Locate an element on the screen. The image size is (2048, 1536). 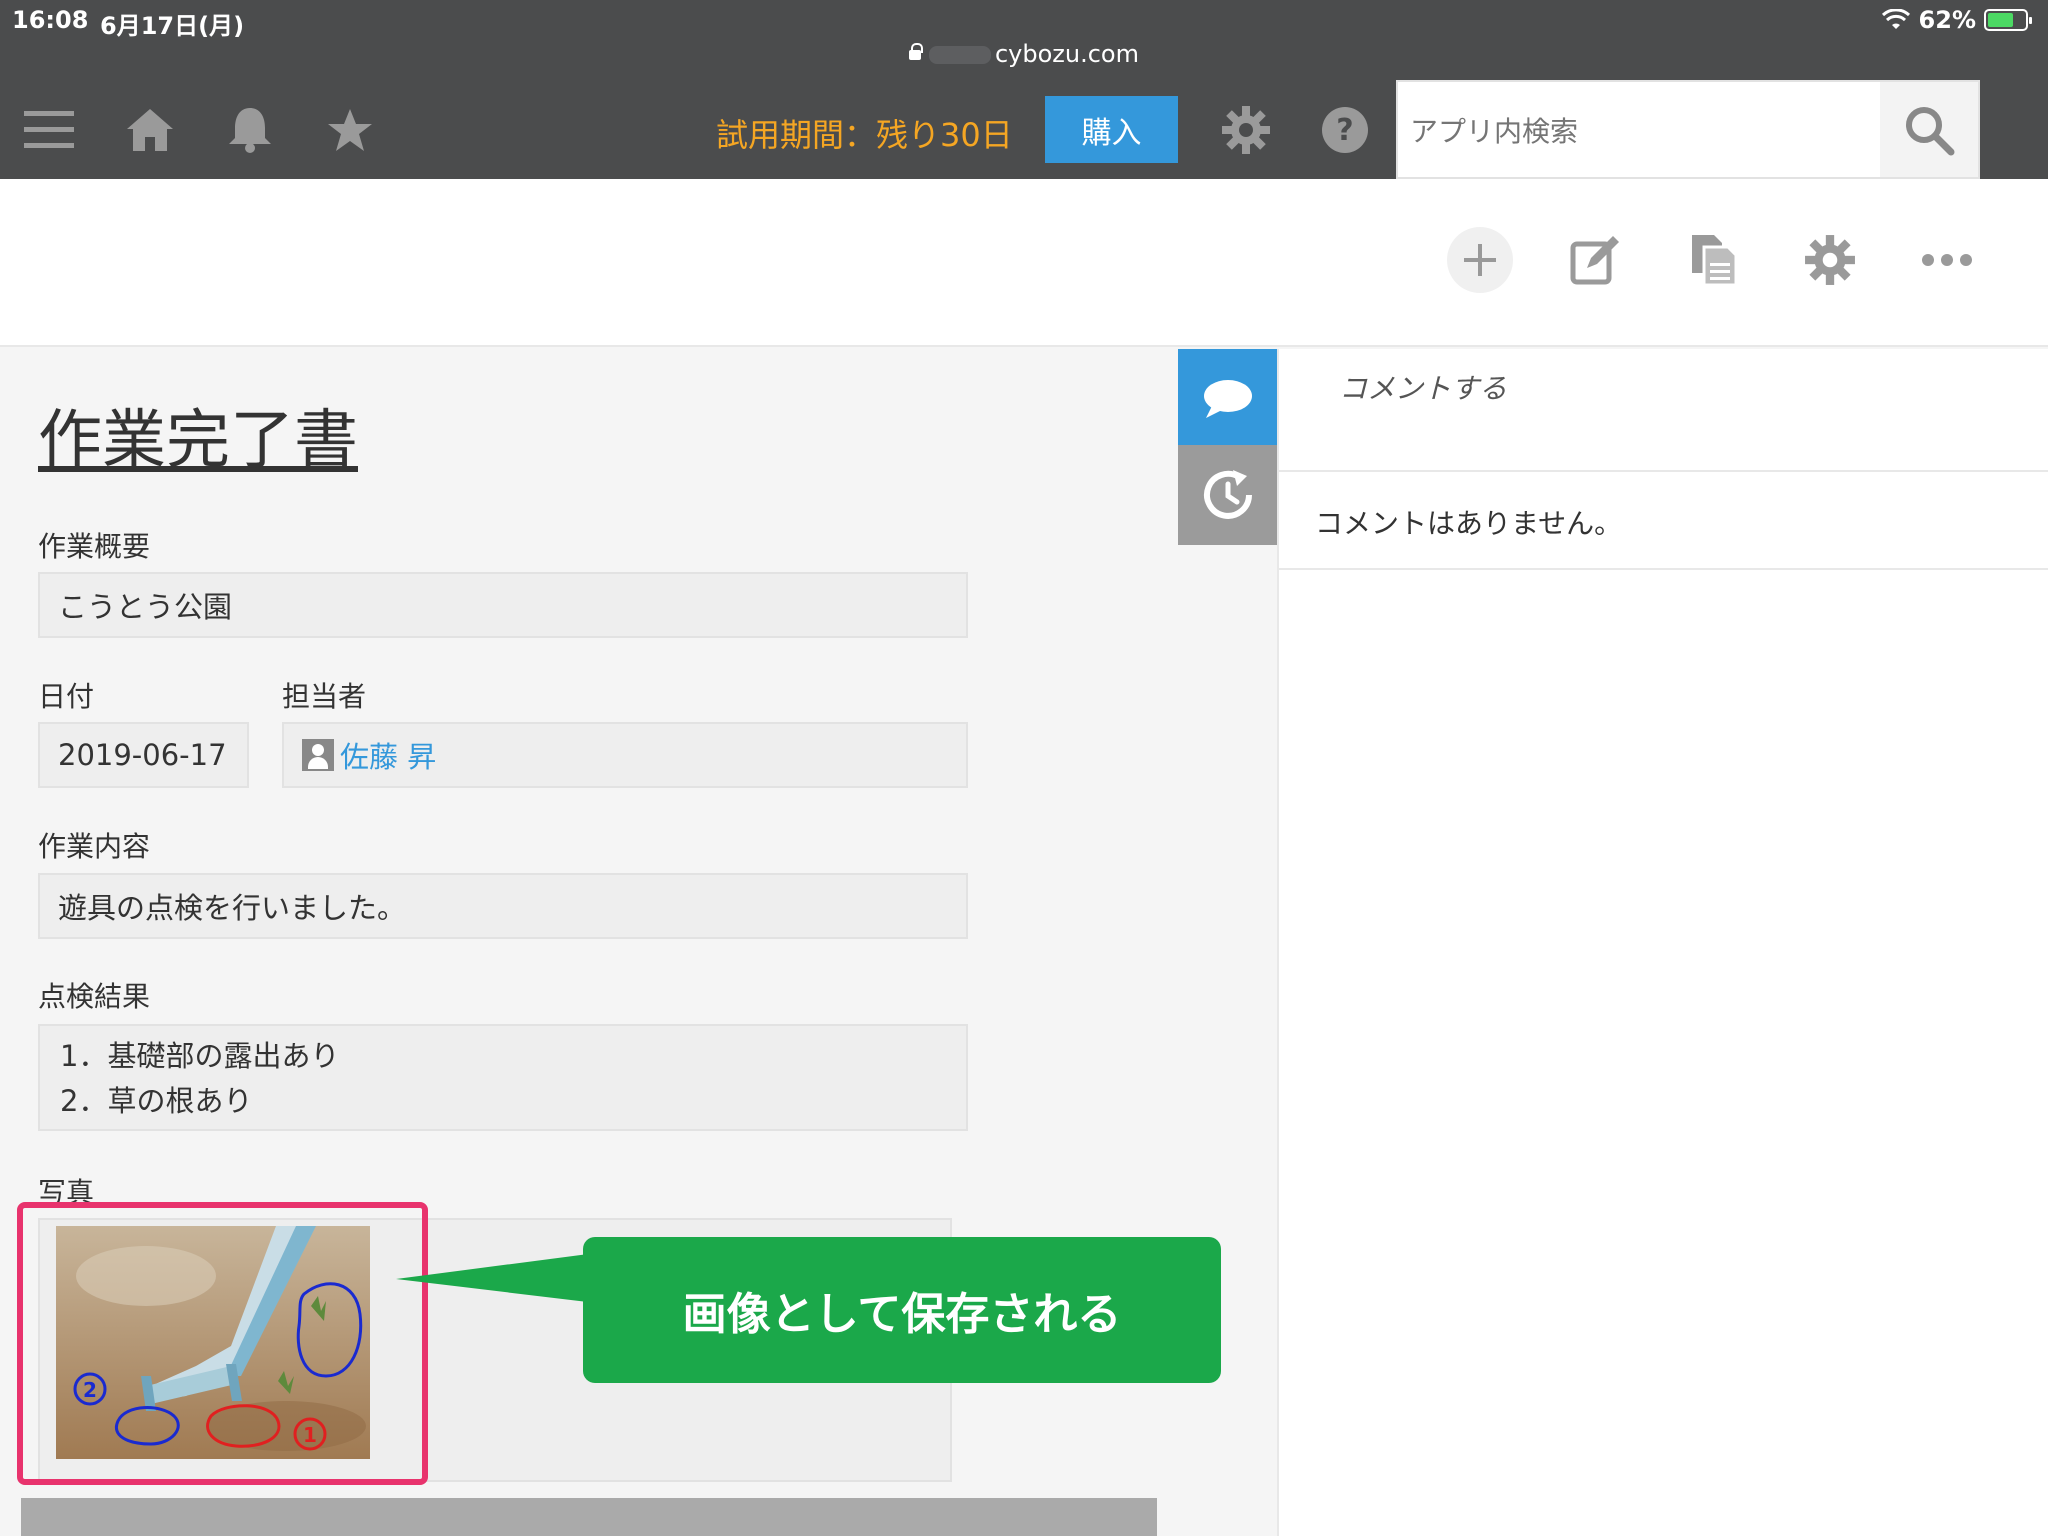
result-line: 1．基礎部の露出あり is located at coordinates (200, 1056).